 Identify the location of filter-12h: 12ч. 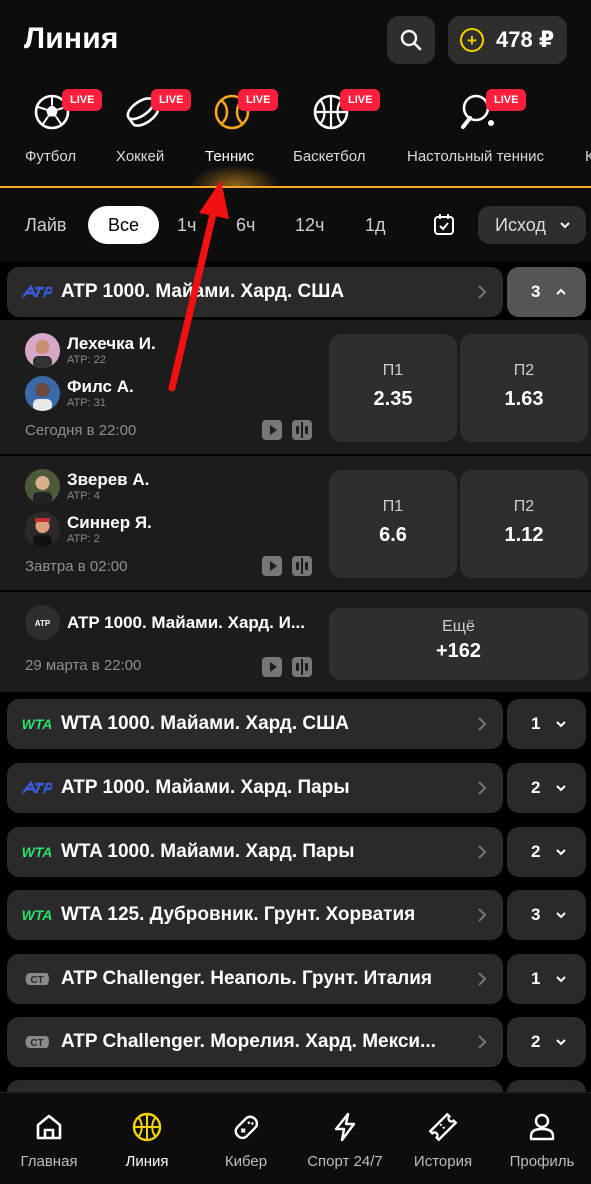
(309, 225).